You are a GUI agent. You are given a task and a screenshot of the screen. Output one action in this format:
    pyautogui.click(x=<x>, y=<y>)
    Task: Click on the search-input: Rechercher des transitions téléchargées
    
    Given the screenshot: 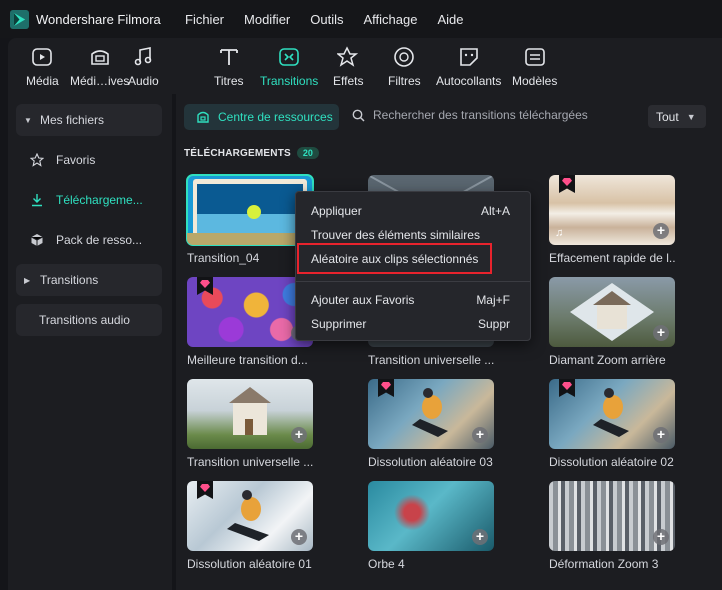 What is the action you would take?
    pyautogui.click(x=470, y=115)
    